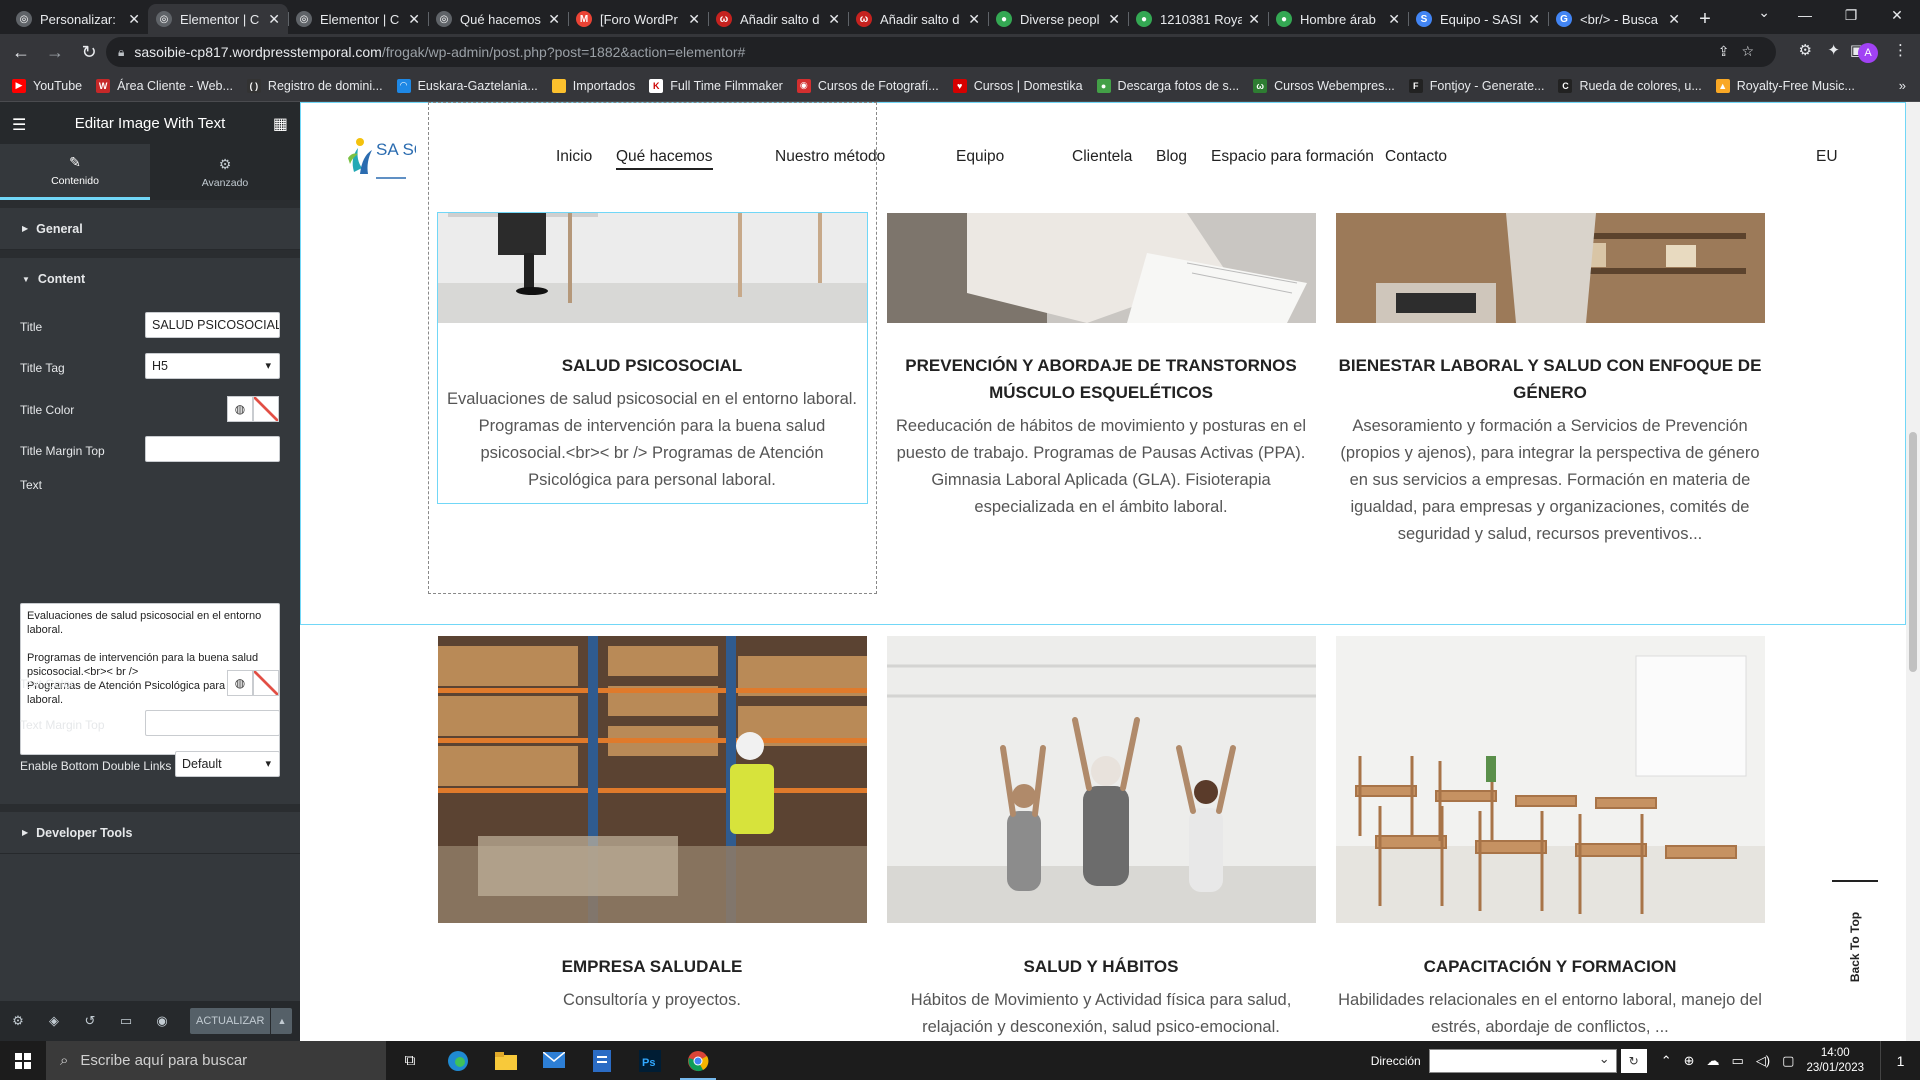  What do you see at coordinates (266, 409) in the screenshot?
I see `title-color-swatch` at bounding box center [266, 409].